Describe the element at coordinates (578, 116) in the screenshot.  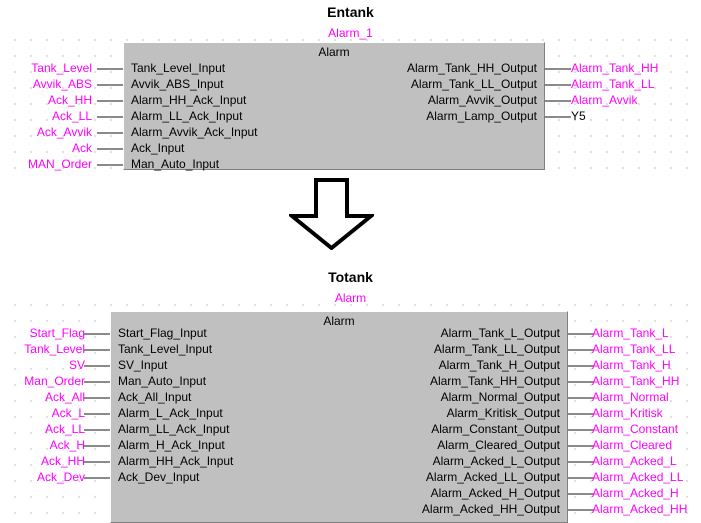
I see `output-variable-y5: Y5` at that location.